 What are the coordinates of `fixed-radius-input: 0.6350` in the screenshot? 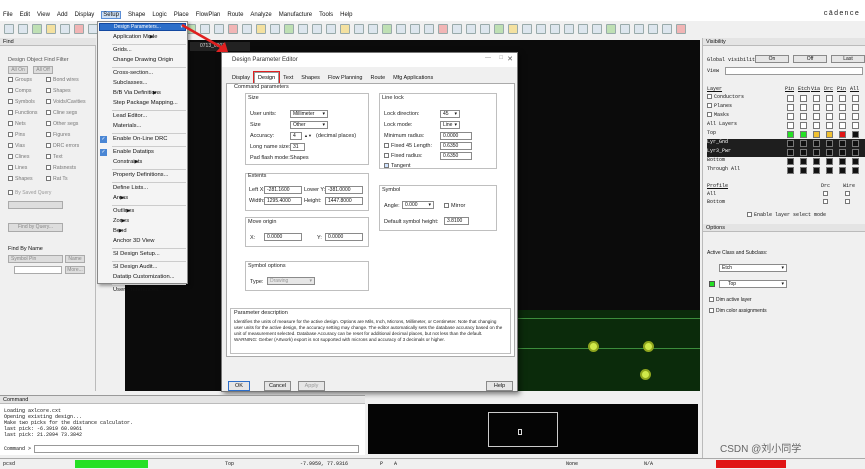 It's located at (456, 156).